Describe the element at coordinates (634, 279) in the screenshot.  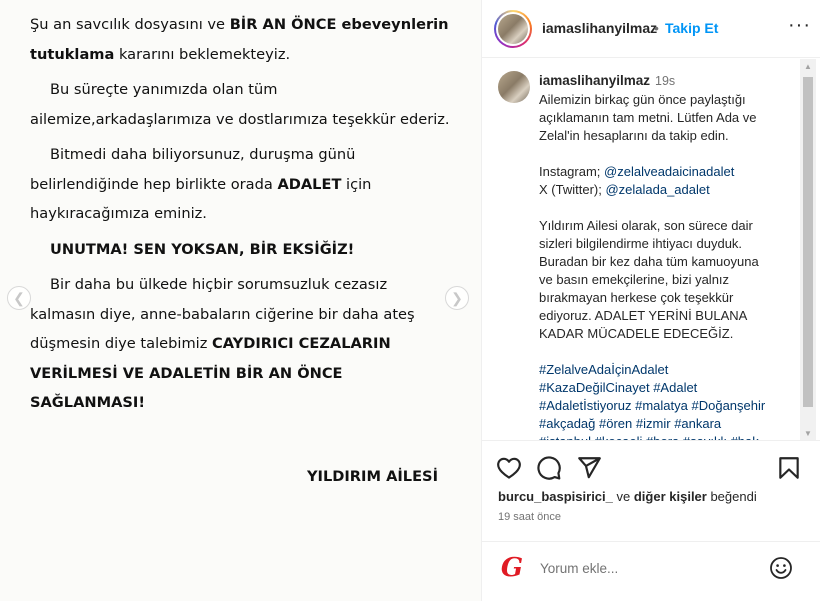
I see `caption-line: ve basın emekçilerine, bizi yalnız` at that location.